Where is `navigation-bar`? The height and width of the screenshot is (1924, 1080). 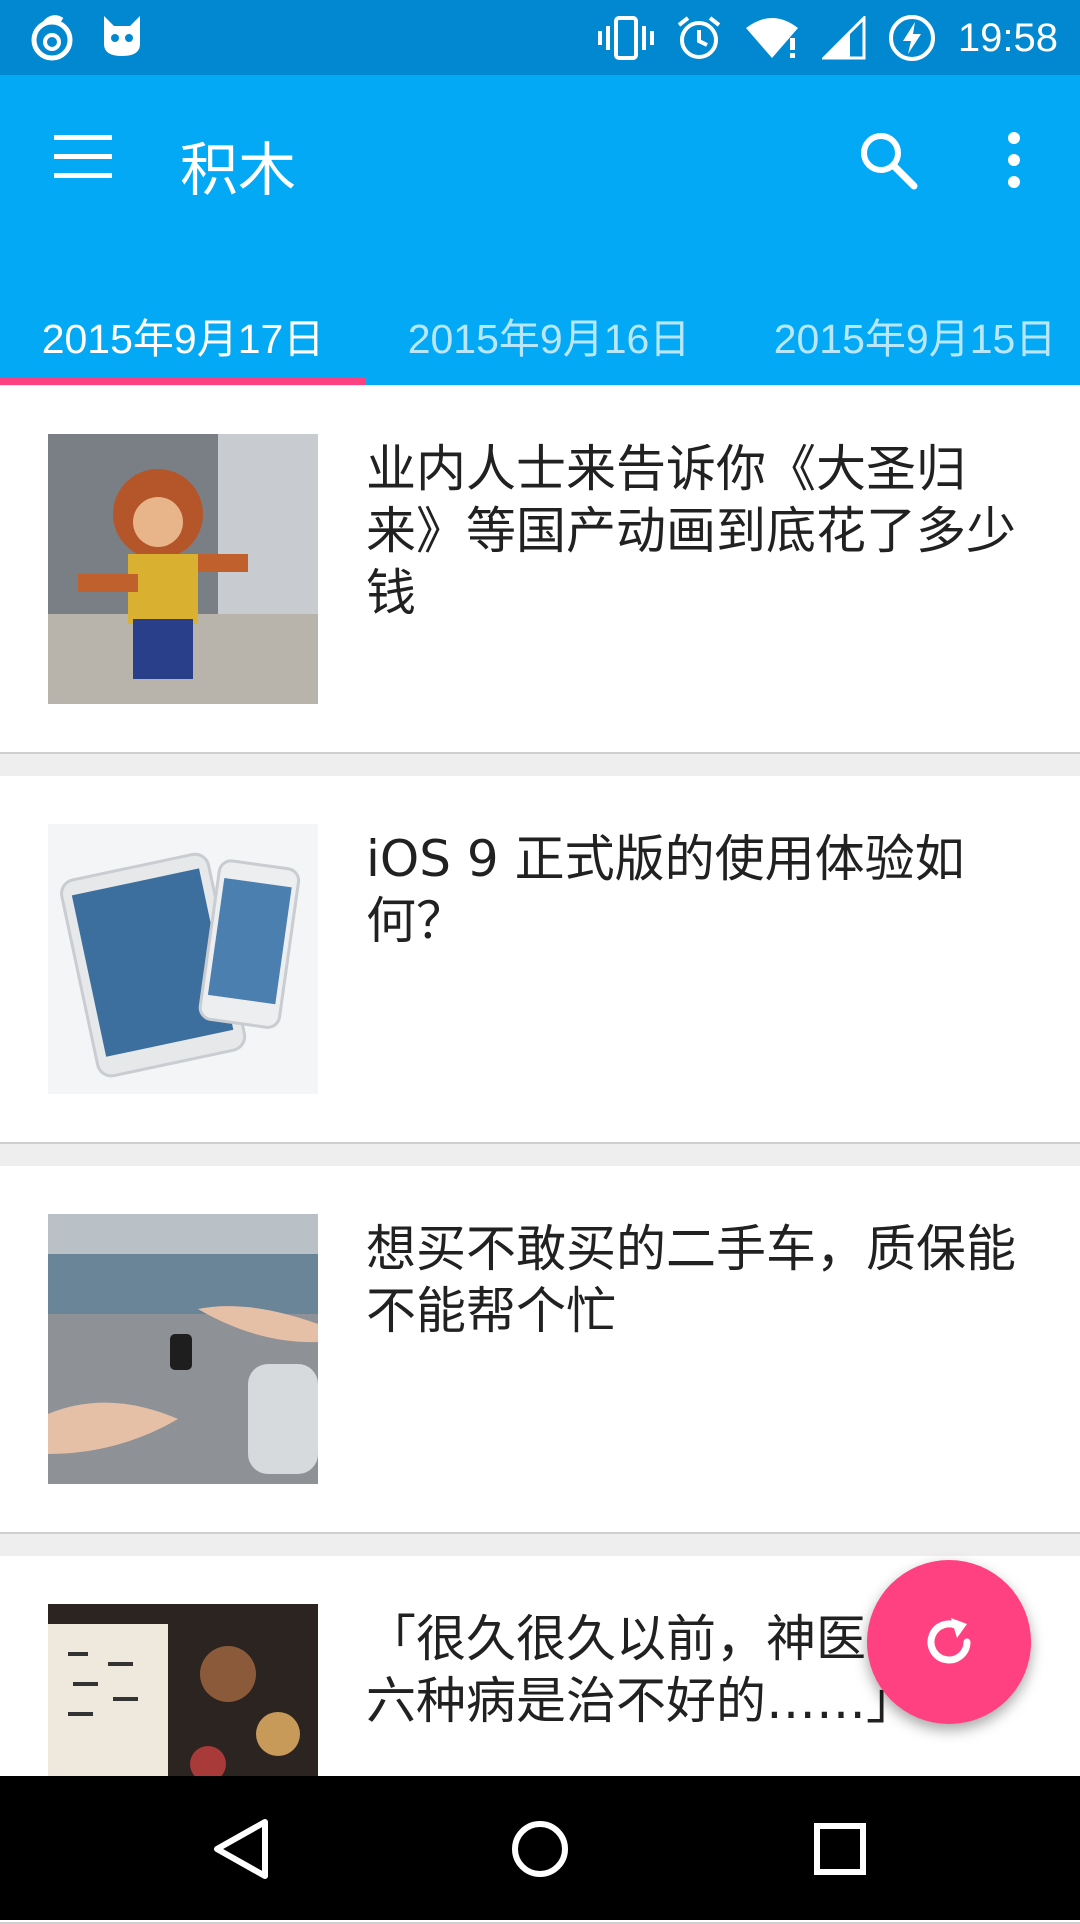
navigation-bar is located at coordinates (540, 1848).